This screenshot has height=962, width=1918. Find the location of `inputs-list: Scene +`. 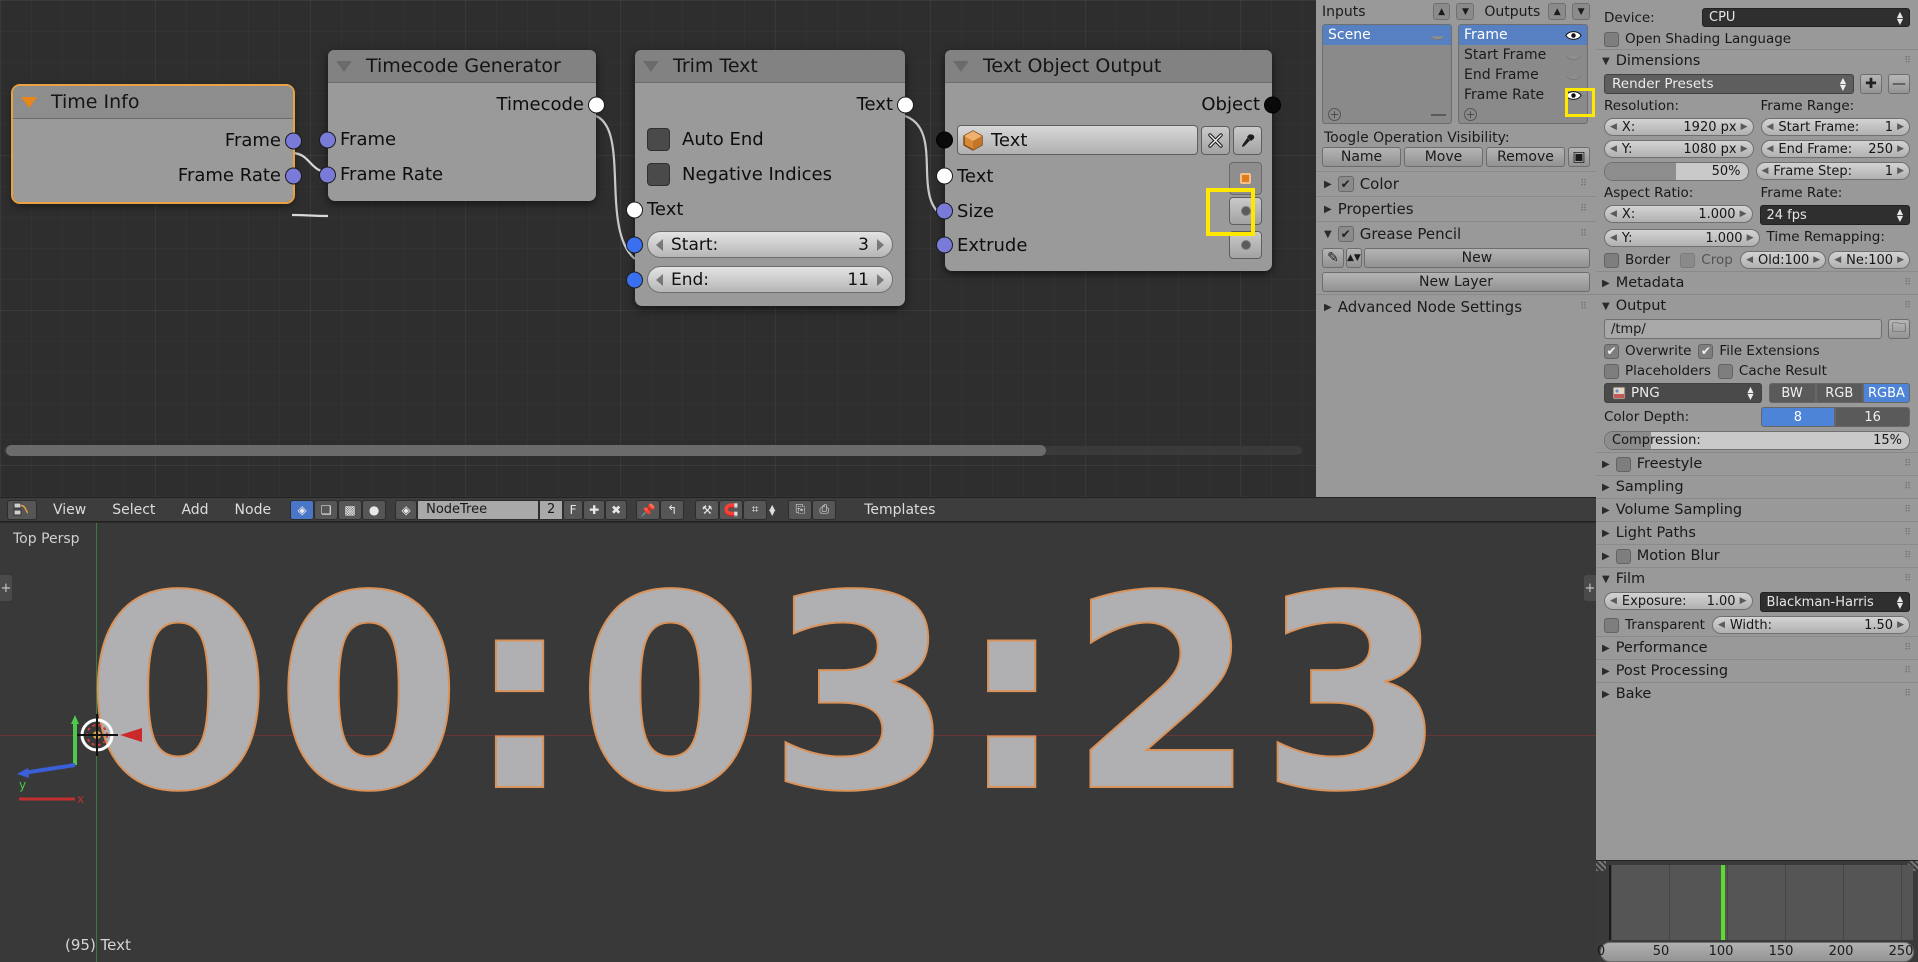

inputs-list: Scene + is located at coordinates (1387, 74).